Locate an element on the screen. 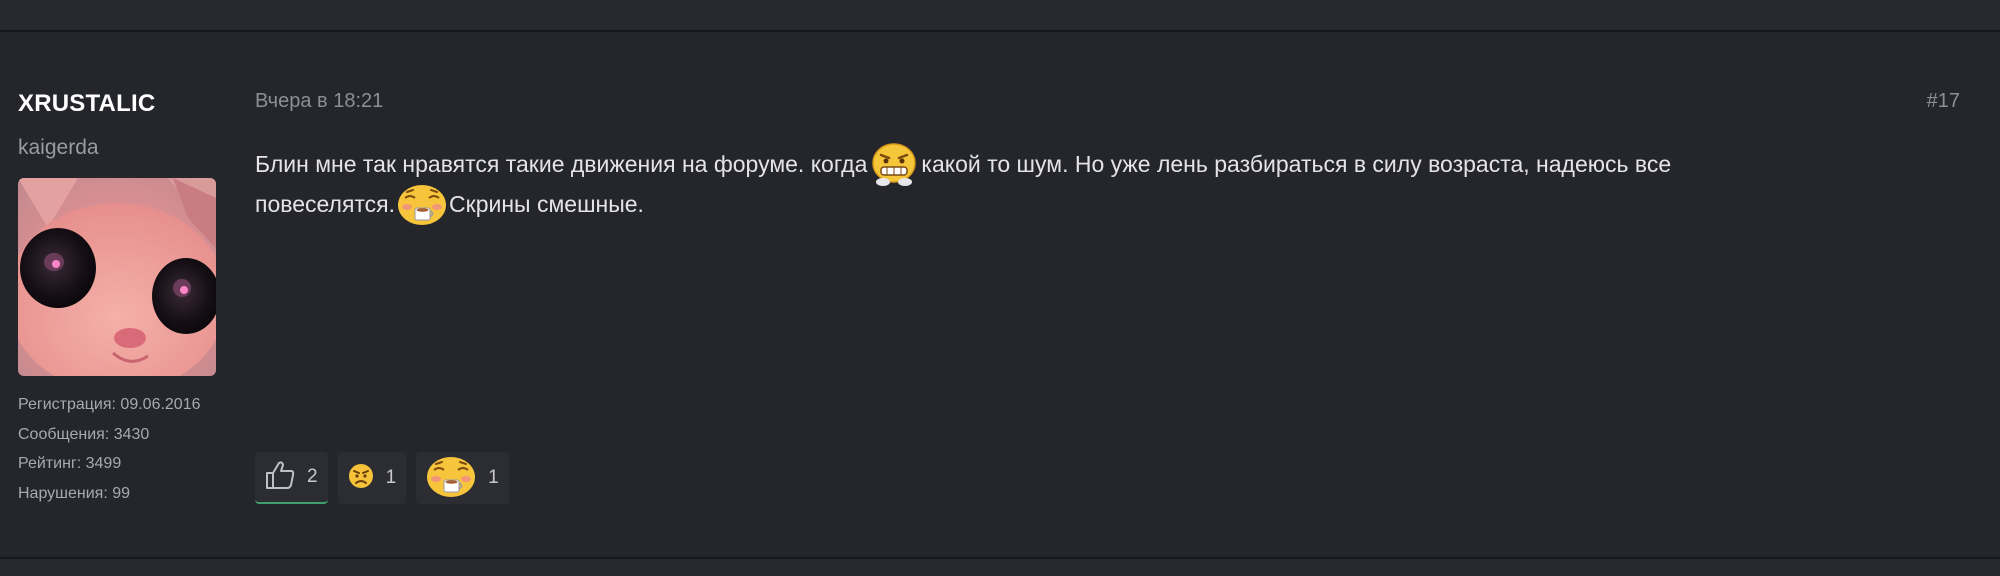  reaction-tea-button: 1 is located at coordinates (462, 478).